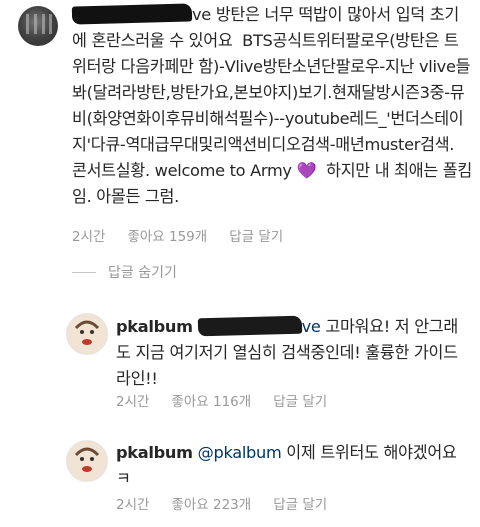 This screenshot has height=527, width=480. Describe the element at coordinates (167, 235) in the screenshot. I see `likes-count: 좋아요 159개` at that location.